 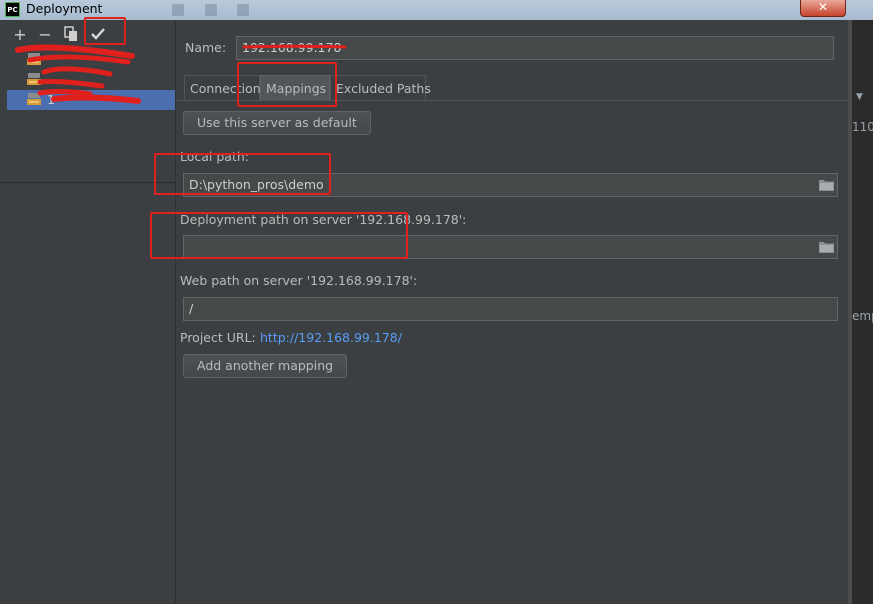 I want to click on title-bar: PC Deployment ✕, so click(x=436, y=10).